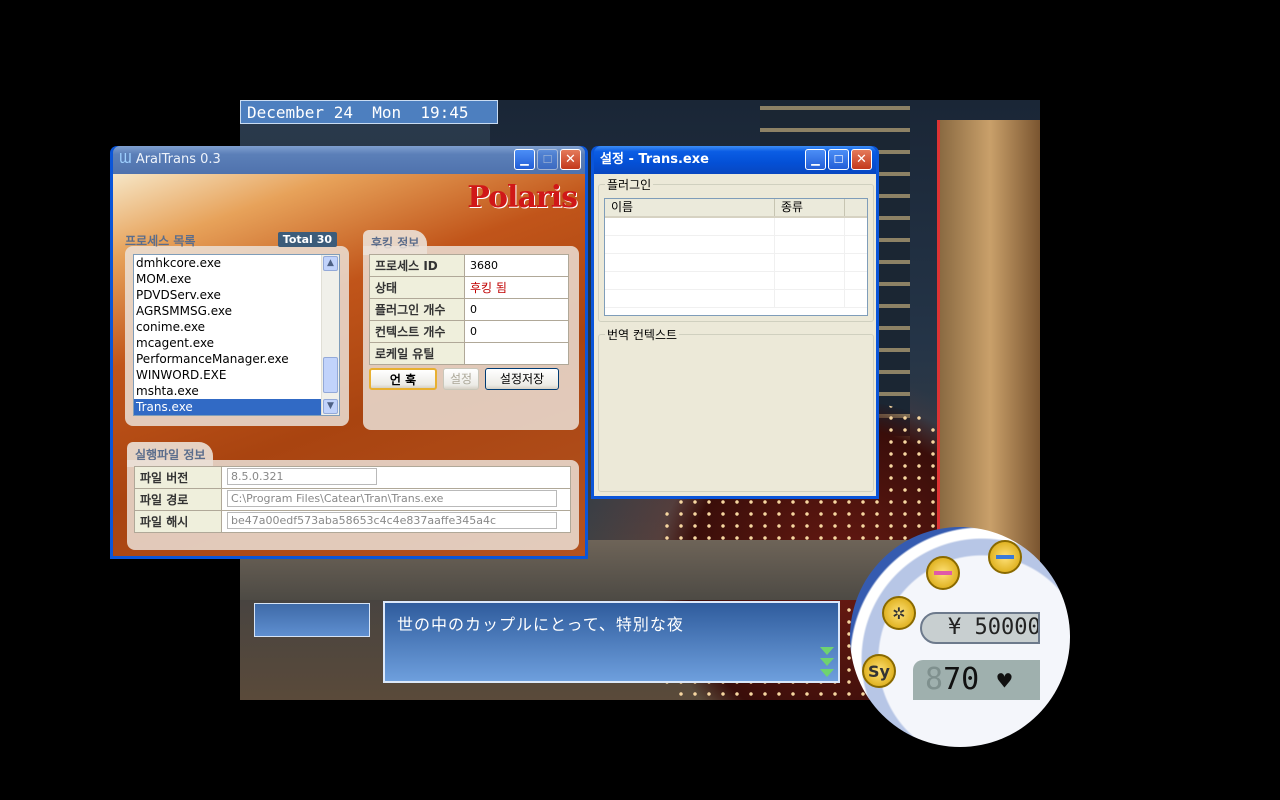  I want to click on status-value: 후킹 됨, so click(516, 287).